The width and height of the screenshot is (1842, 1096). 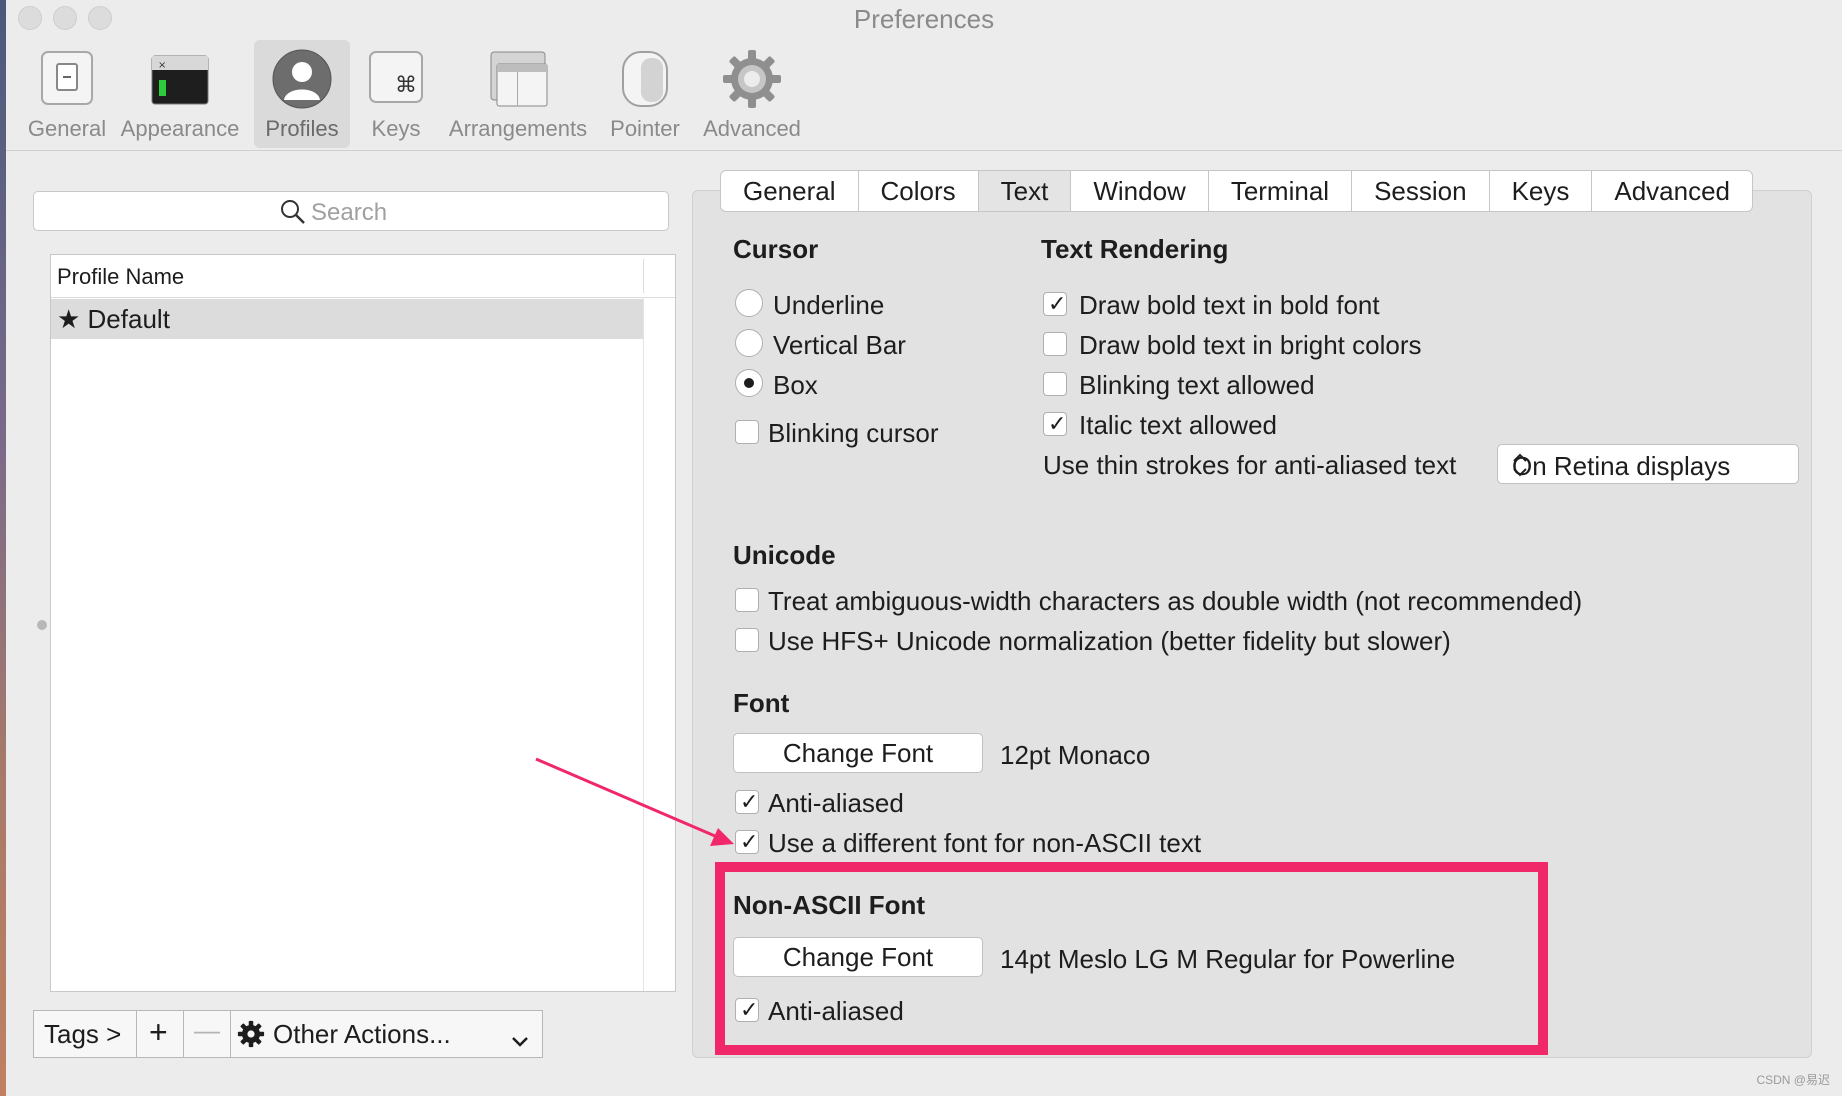 I want to click on bright-colors-label: Draw bold text in bright colors, so click(x=1250, y=345).